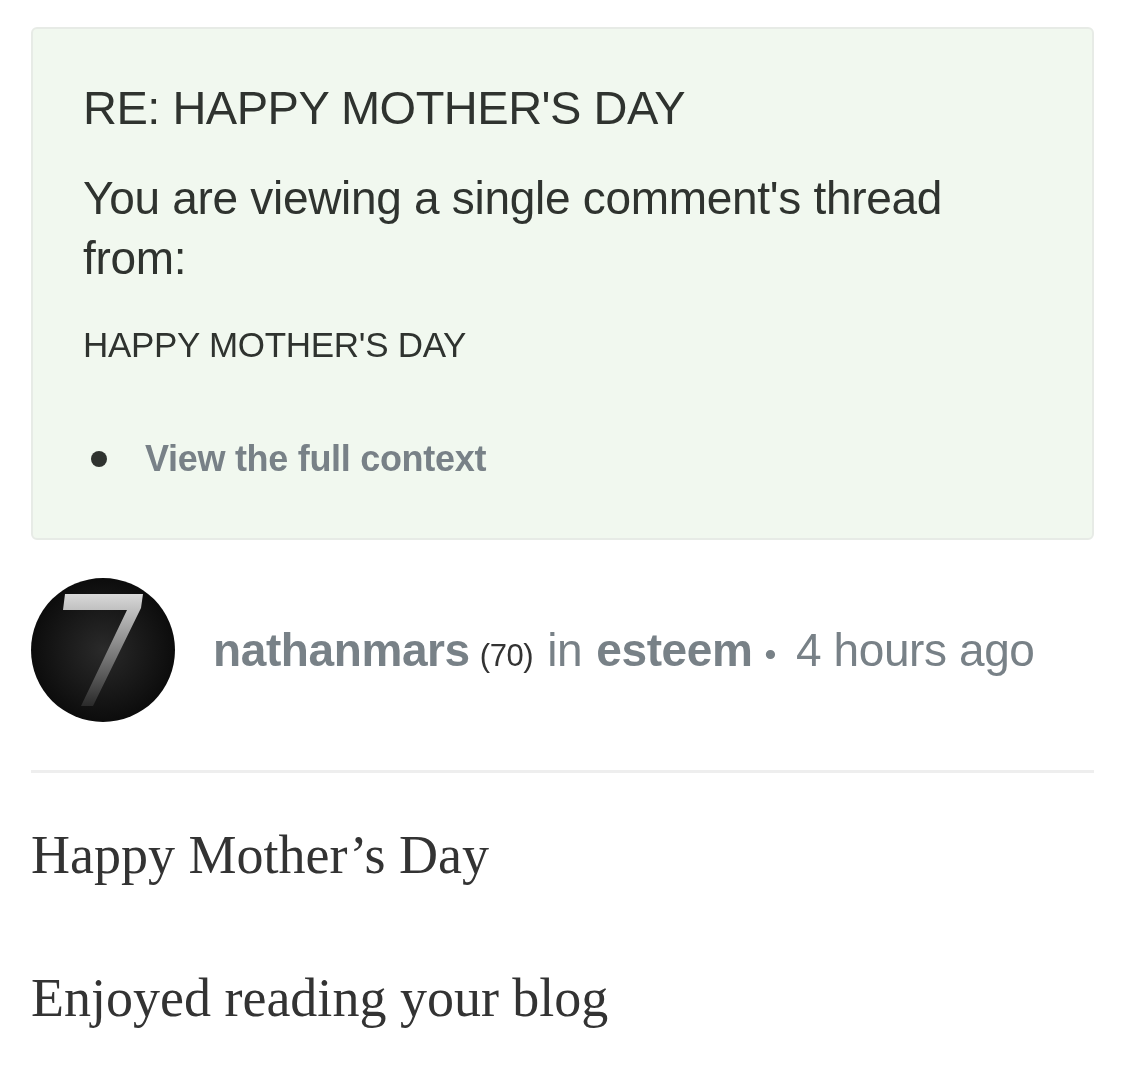 The height and width of the screenshot is (1083, 1125). I want to click on reputation-score: (70), so click(506, 656).